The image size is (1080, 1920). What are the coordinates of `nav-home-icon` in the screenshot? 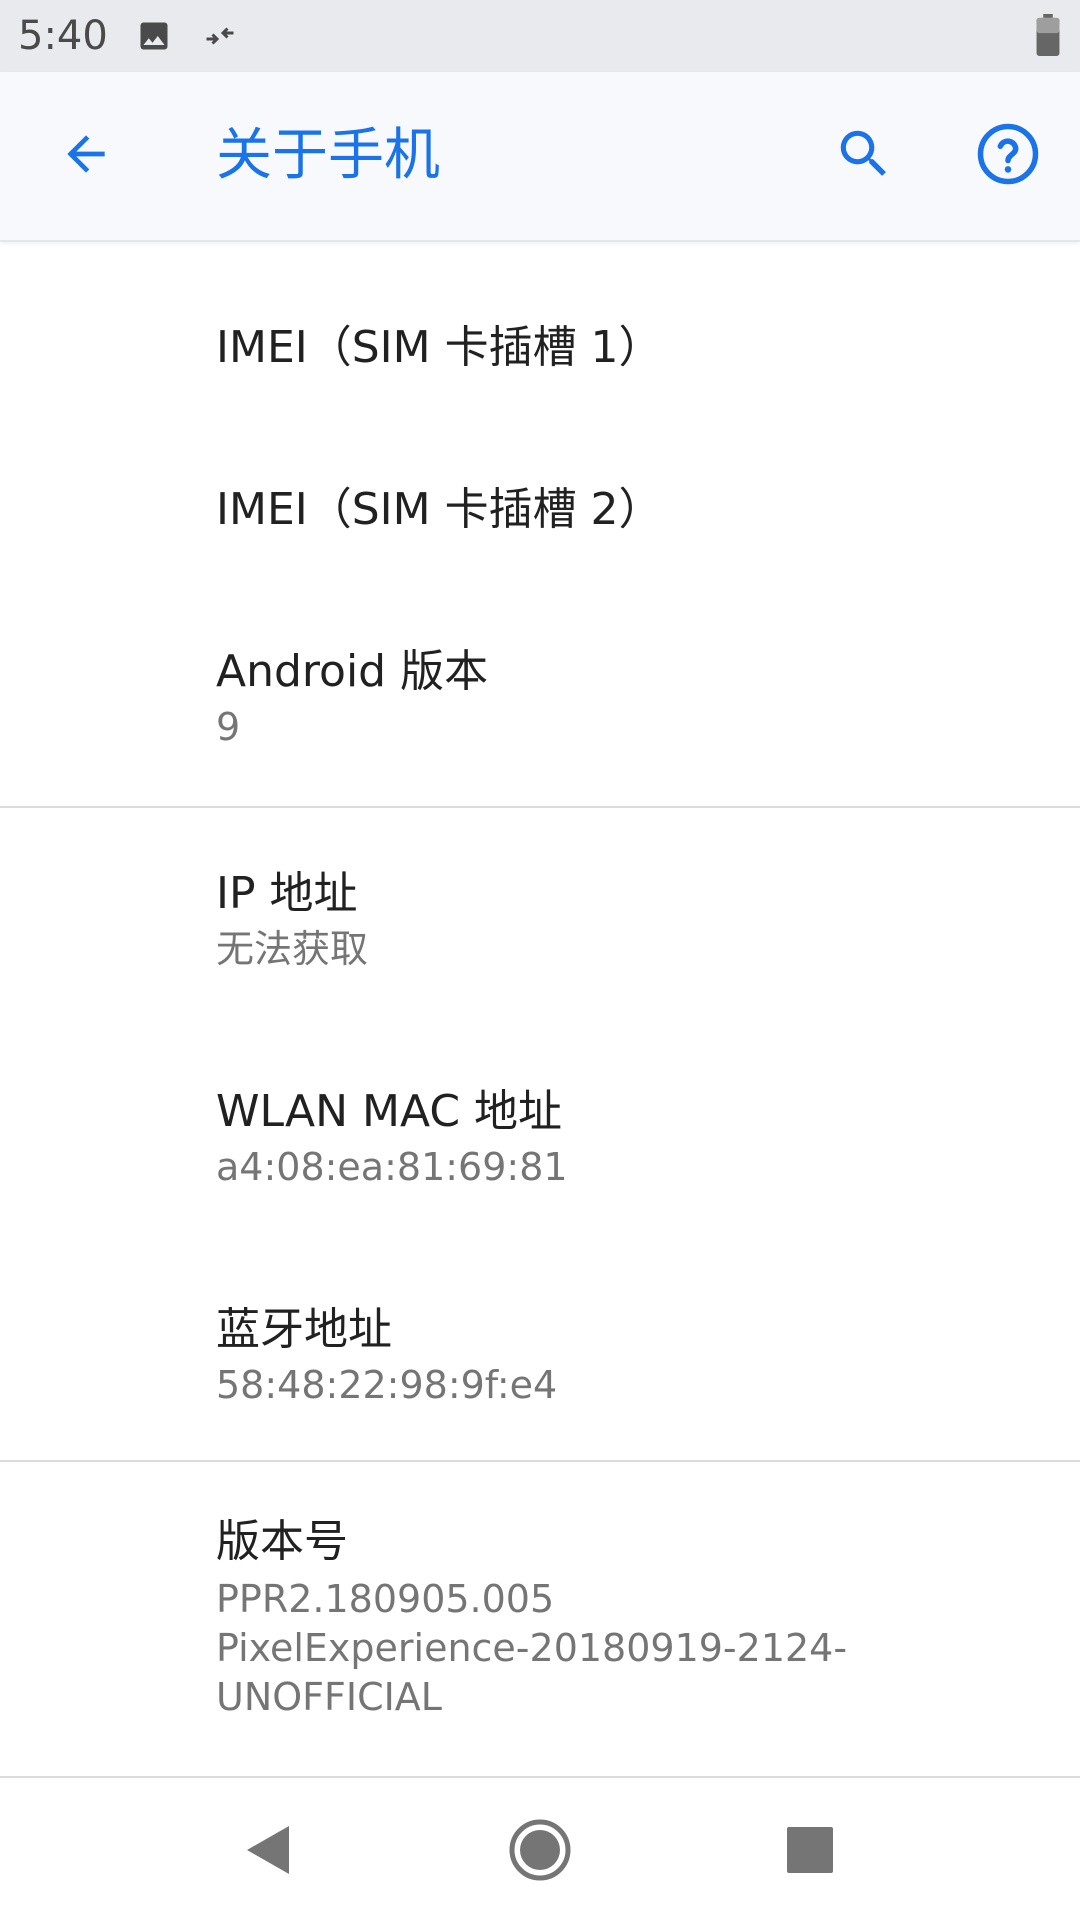 It's located at (540, 1852).